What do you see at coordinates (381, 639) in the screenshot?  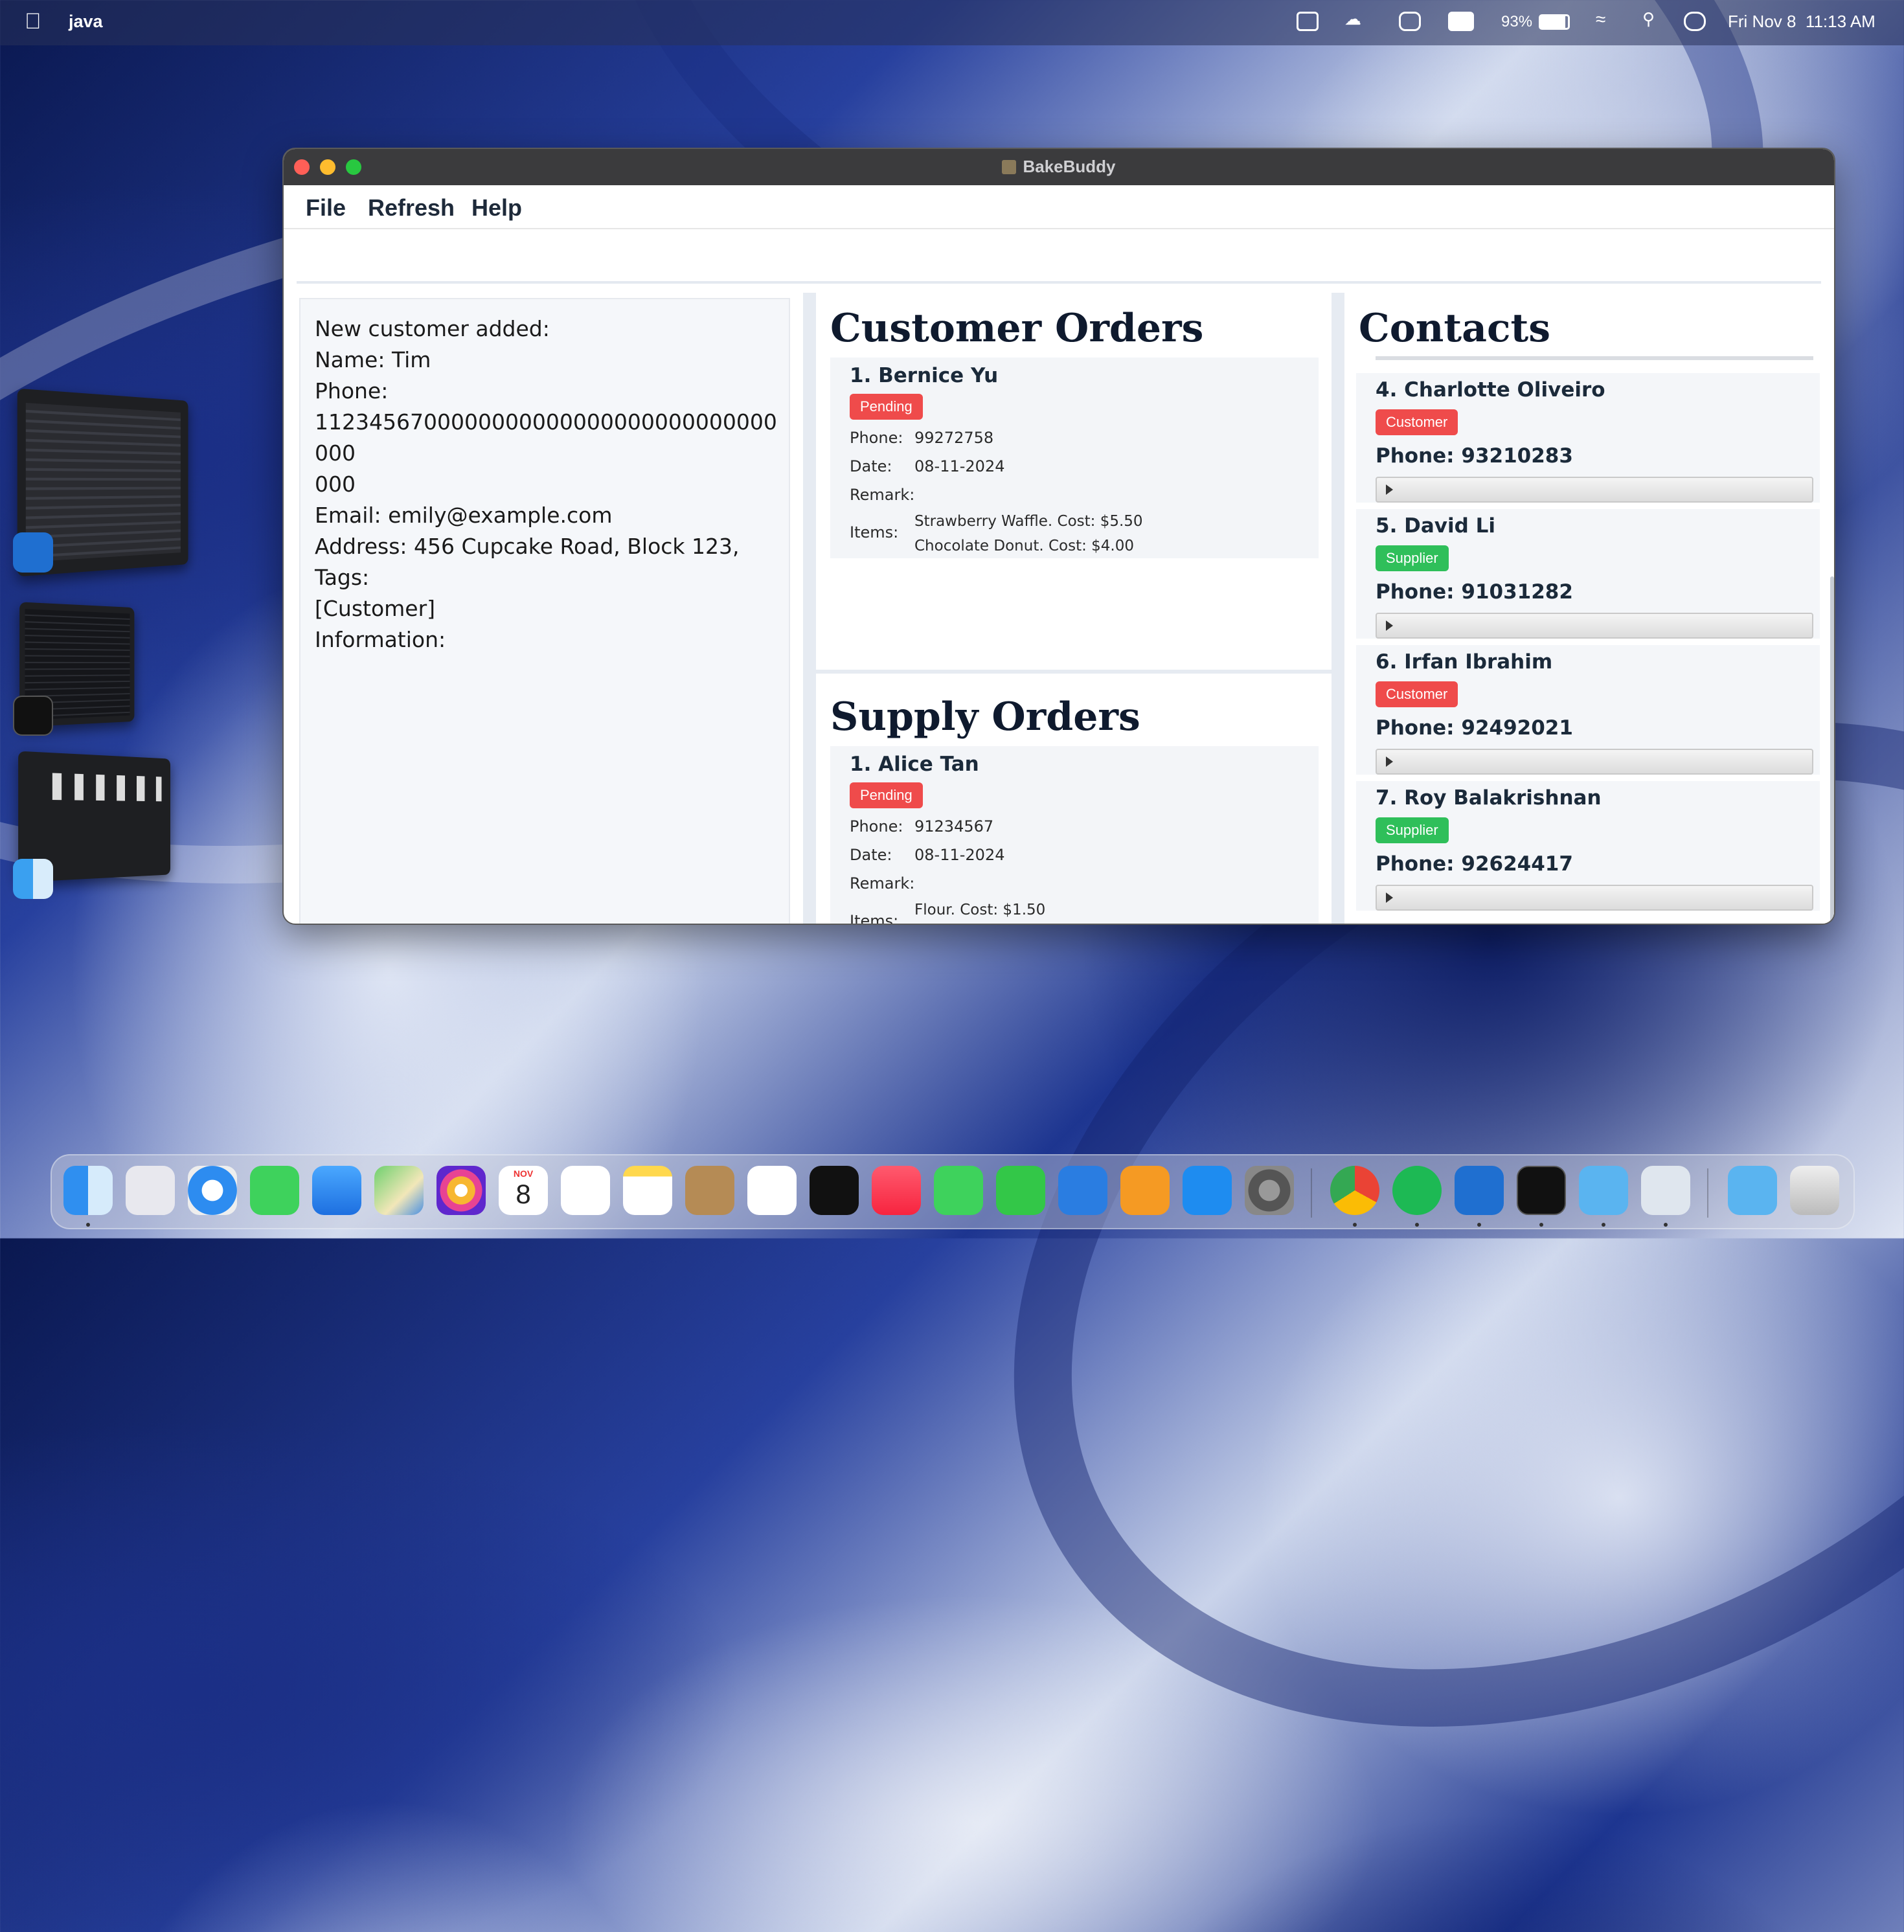 I see `result-line: Information:` at bounding box center [381, 639].